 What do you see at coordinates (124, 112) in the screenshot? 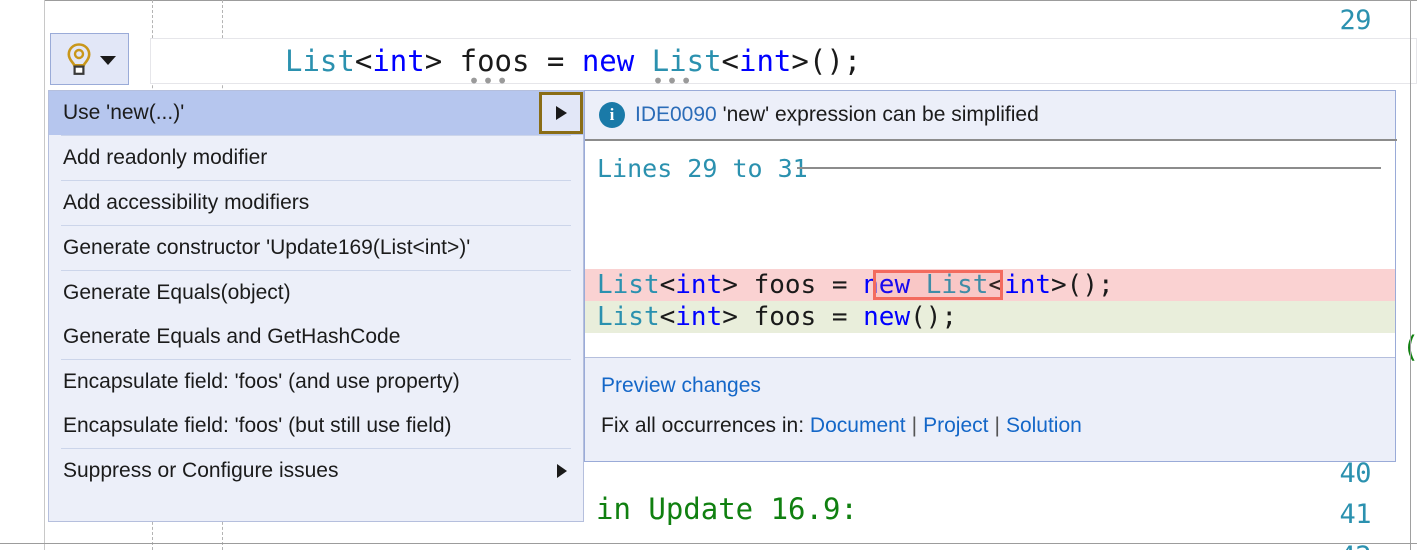
I see `menu-item-label: Use 'new(...)'` at bounding box center [124, 112].